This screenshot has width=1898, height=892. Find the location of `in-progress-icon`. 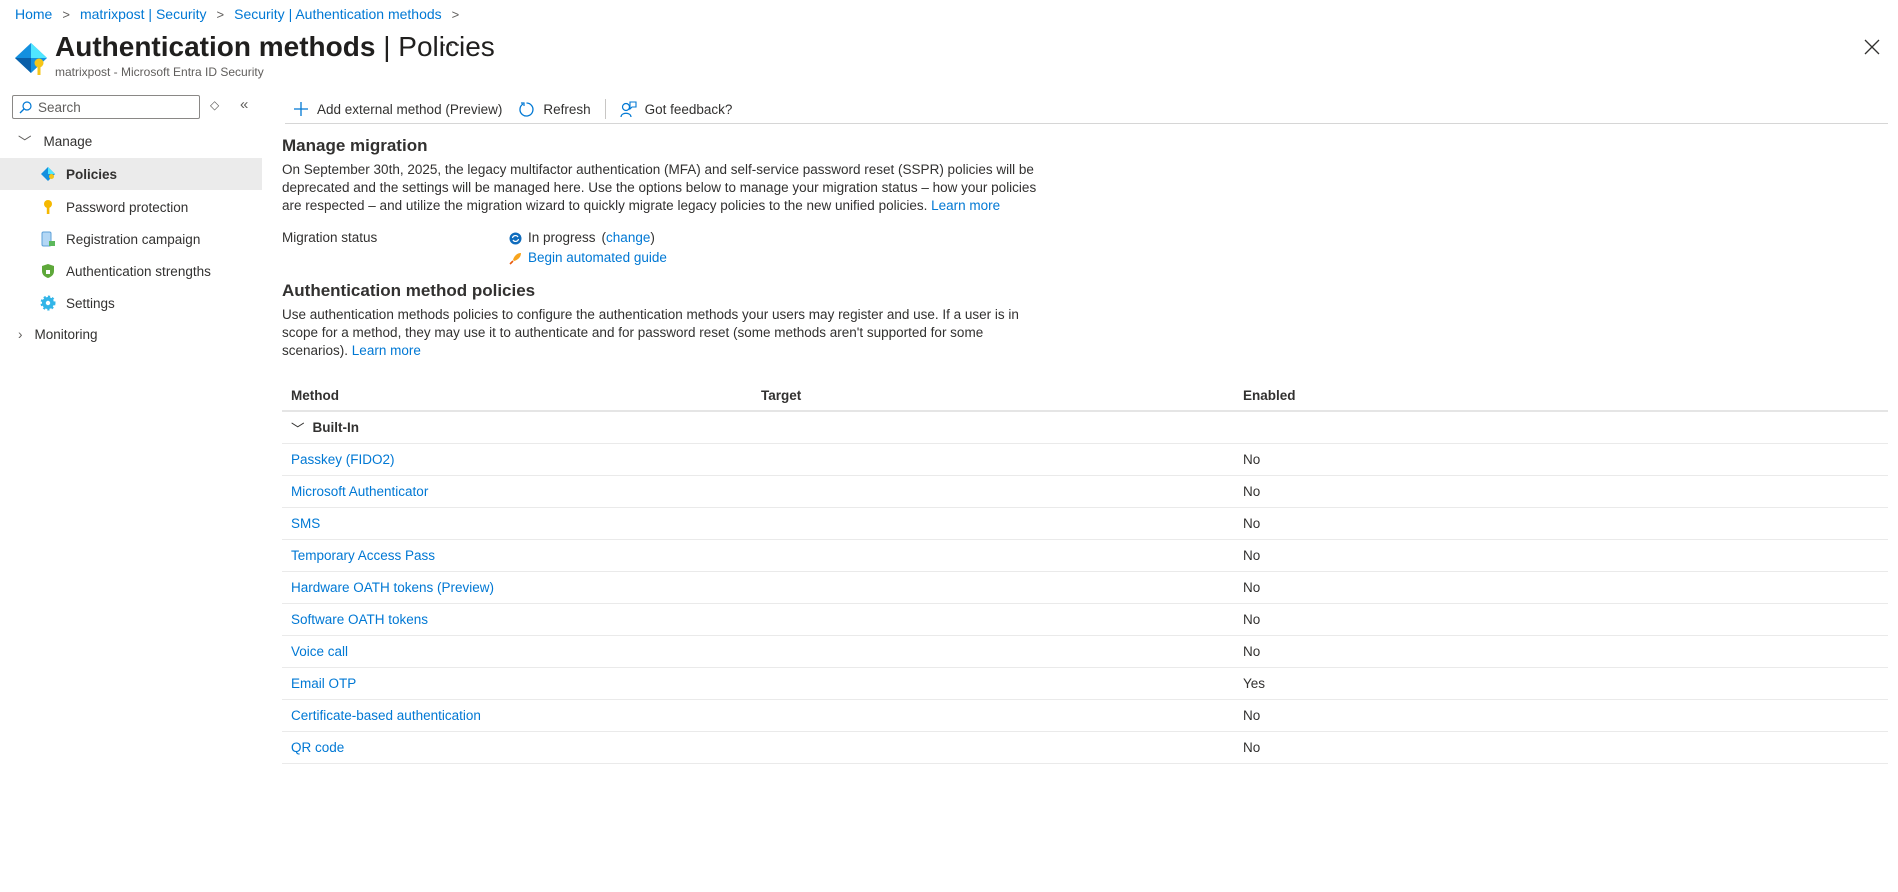

in-progress-icon is located at coordinates (515, 238).